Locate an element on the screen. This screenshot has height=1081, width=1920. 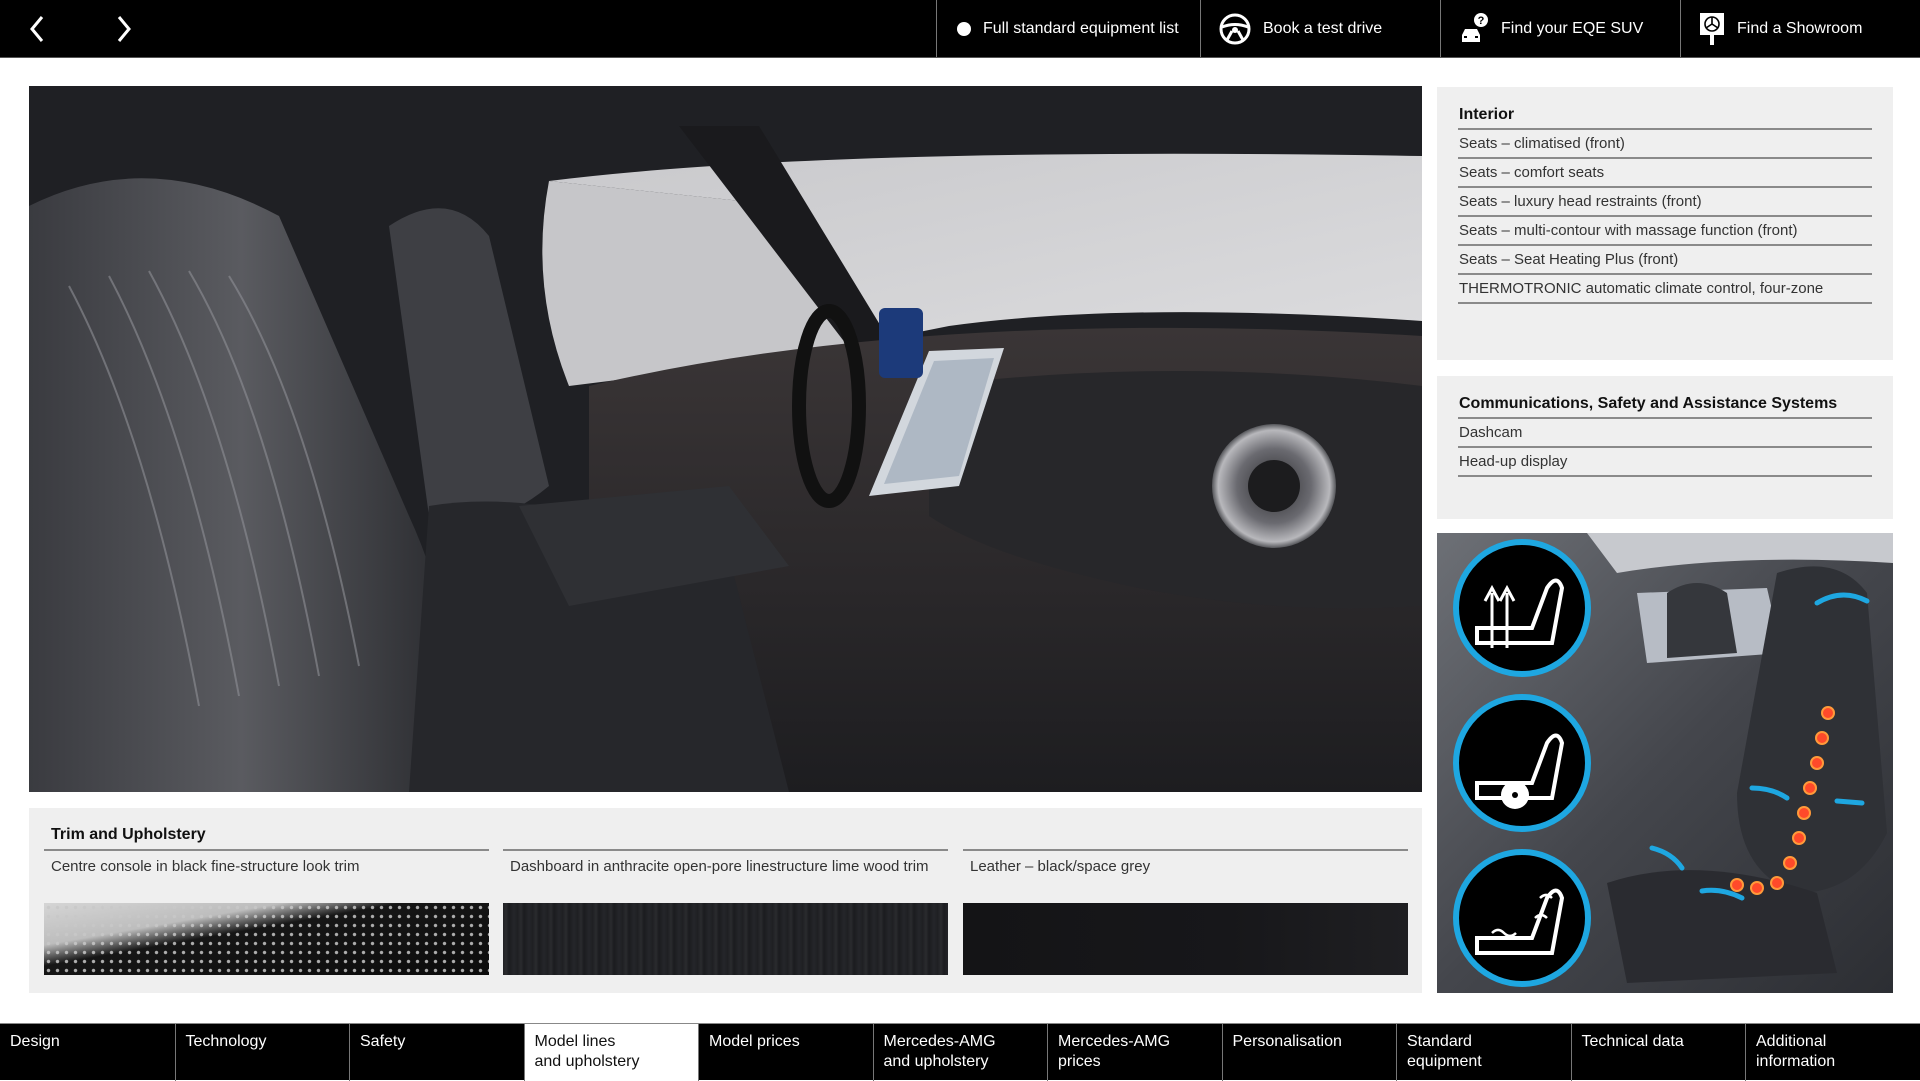
find-showroom-link: Find a Showroom is located at coordinates (1800, 28).